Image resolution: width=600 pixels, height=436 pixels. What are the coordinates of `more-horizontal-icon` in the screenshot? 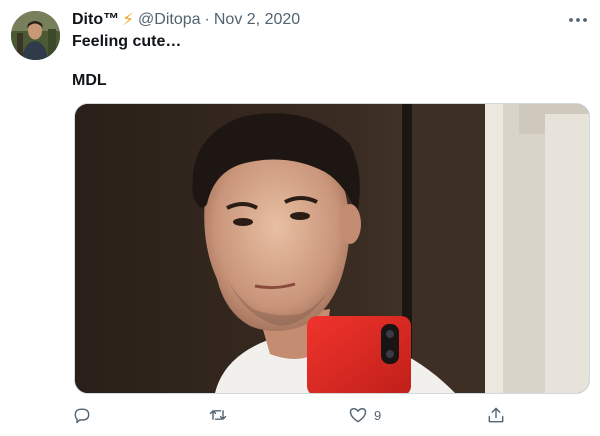 It's located at (578, 20).